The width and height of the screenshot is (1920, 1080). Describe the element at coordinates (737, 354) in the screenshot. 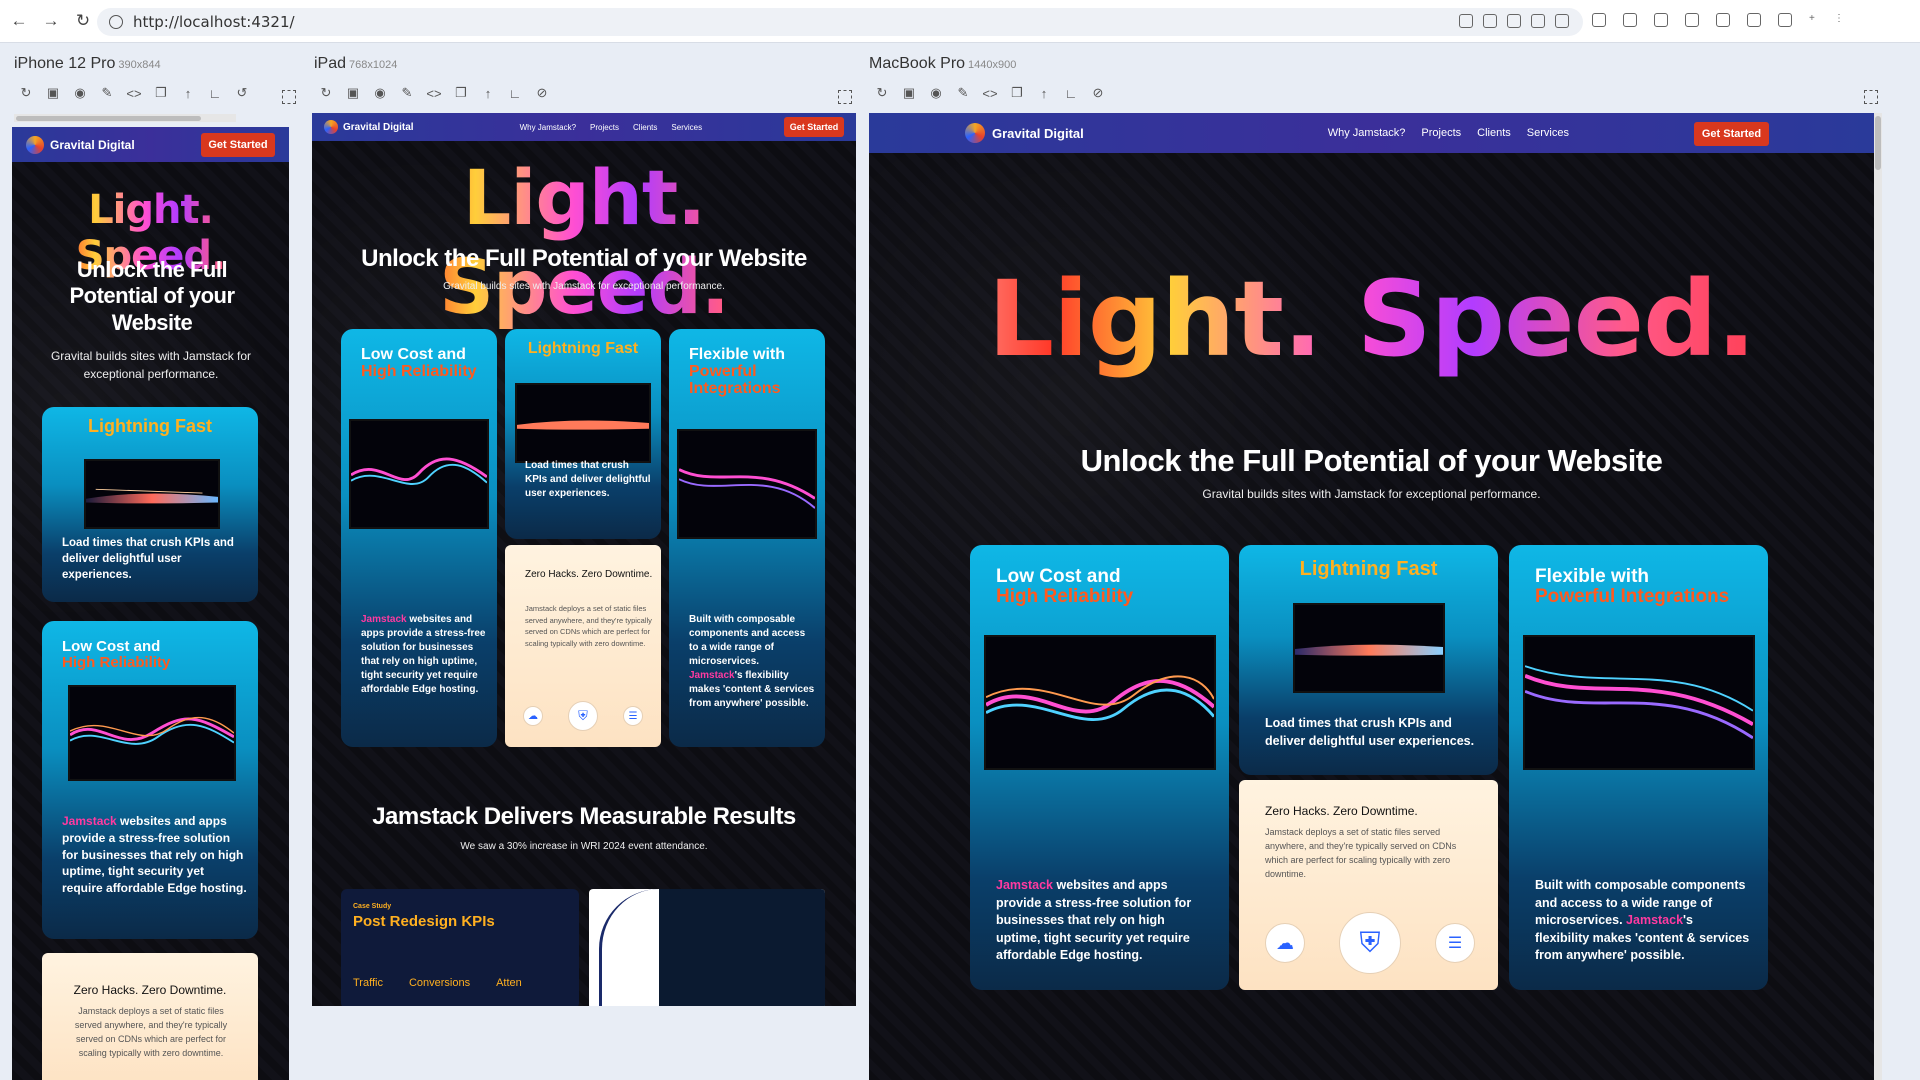

I see `card-title-line: Flexible with` at that location.